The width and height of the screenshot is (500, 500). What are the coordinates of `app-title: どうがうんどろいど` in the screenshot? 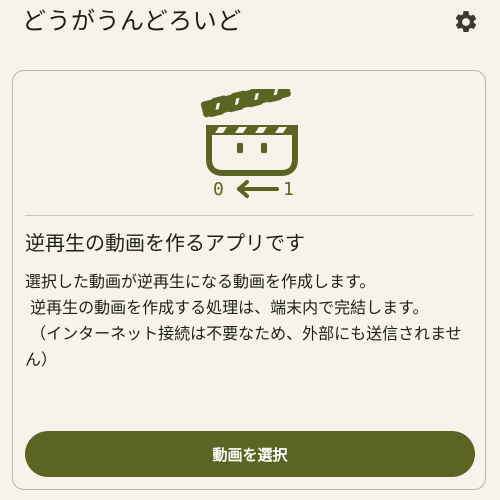 It's located at (132, 21).